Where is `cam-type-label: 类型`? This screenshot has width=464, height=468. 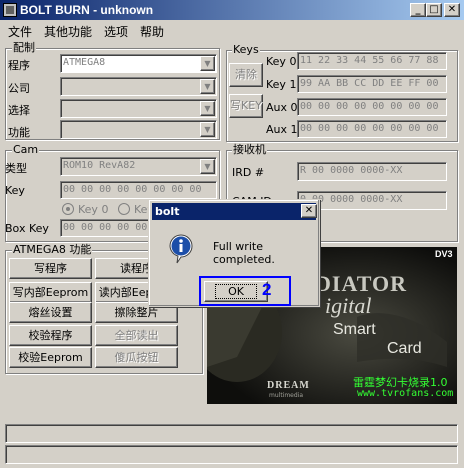
cam-type-label: 类型 is located at coordinates (16, 168).